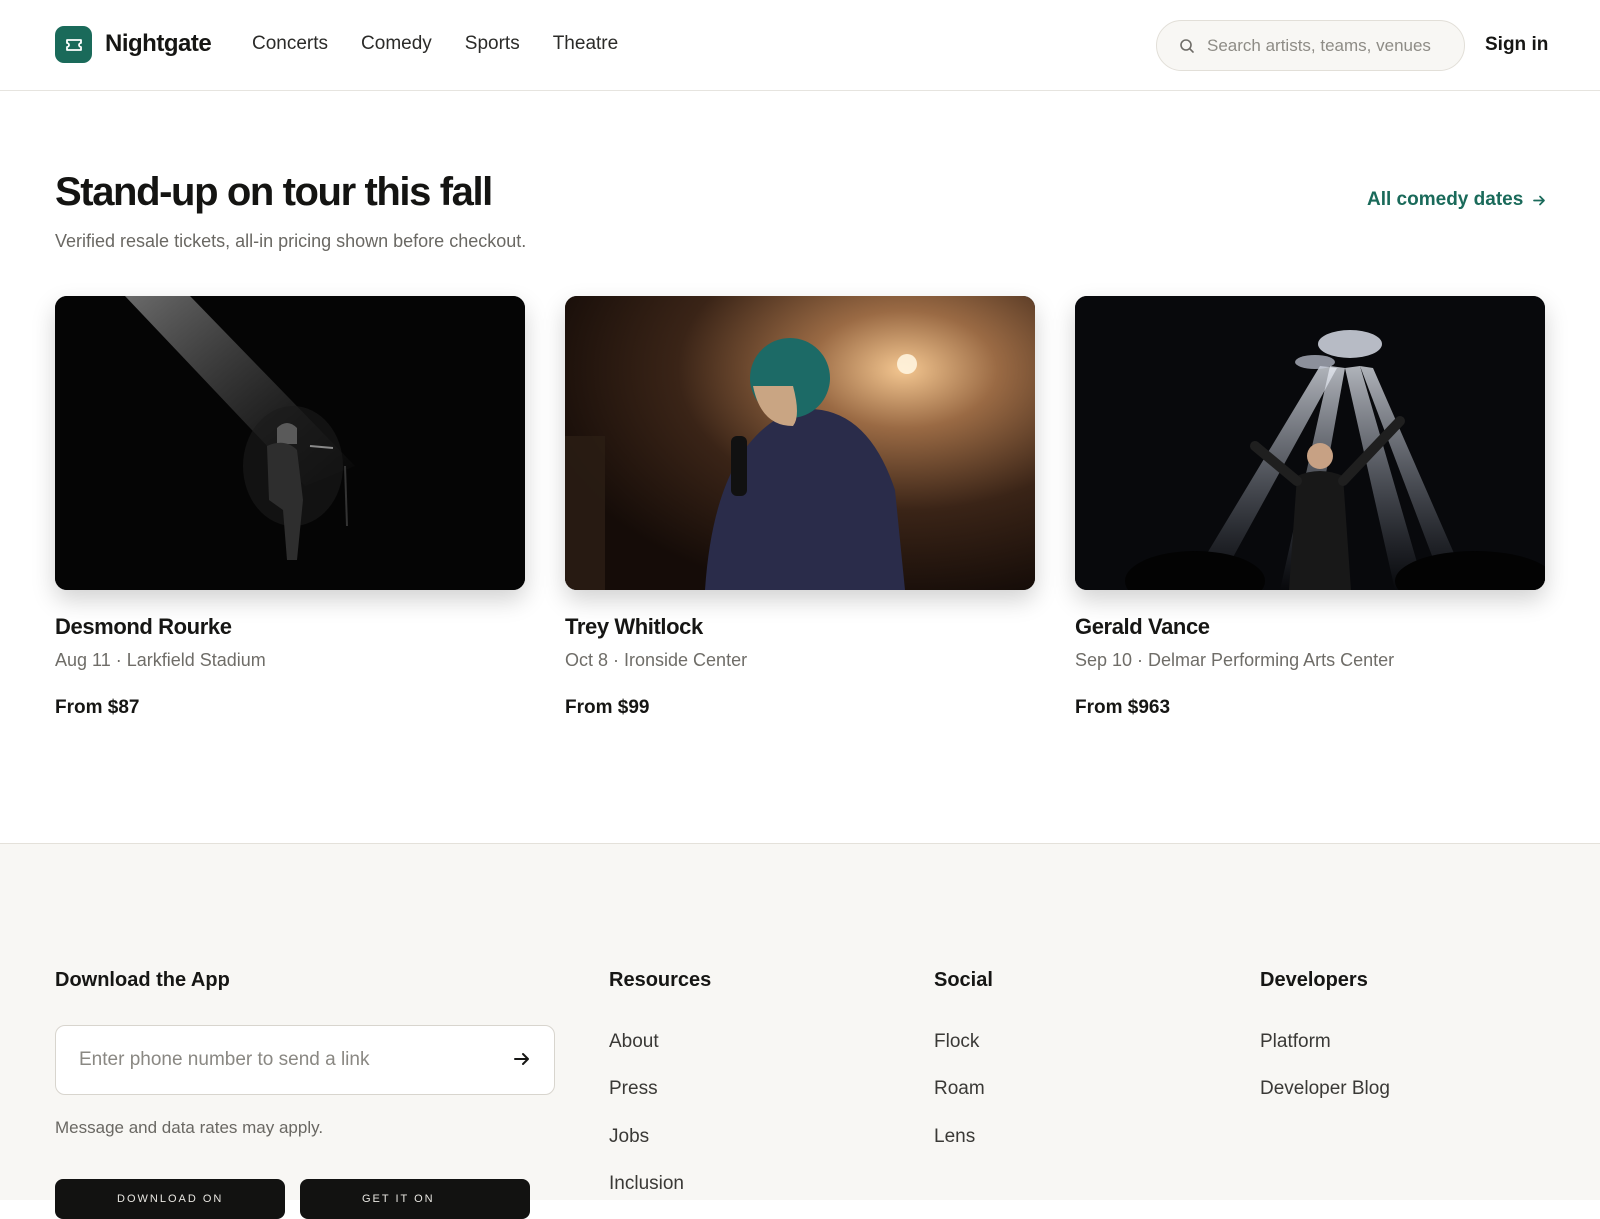  I want to click on all-comedy-dates-link: All comedy dates, so click(1456, 200).